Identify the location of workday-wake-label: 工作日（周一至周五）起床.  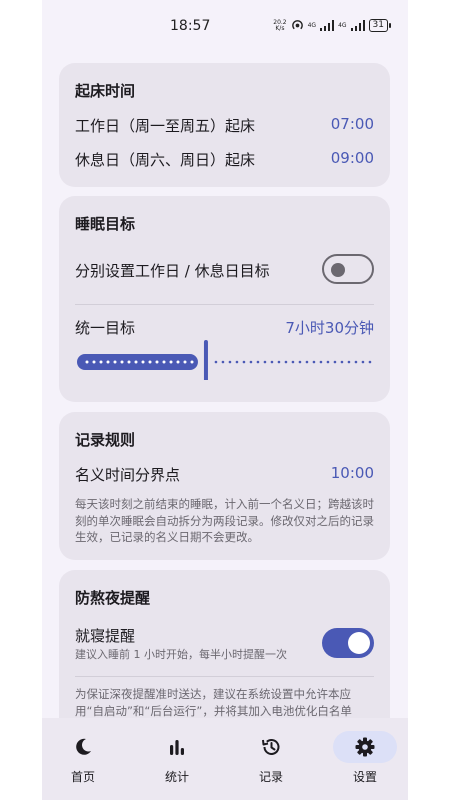
(165, 126).